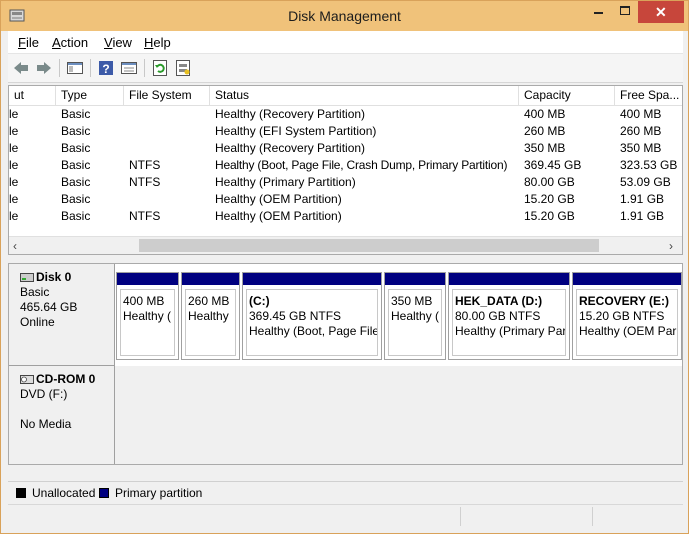 Image resolution: width=689 pixels, height=534 pixels. Describe the element at coordinates (46, 424) in the screenshot. I see `cd-rom-0-state: No Media` at that location.